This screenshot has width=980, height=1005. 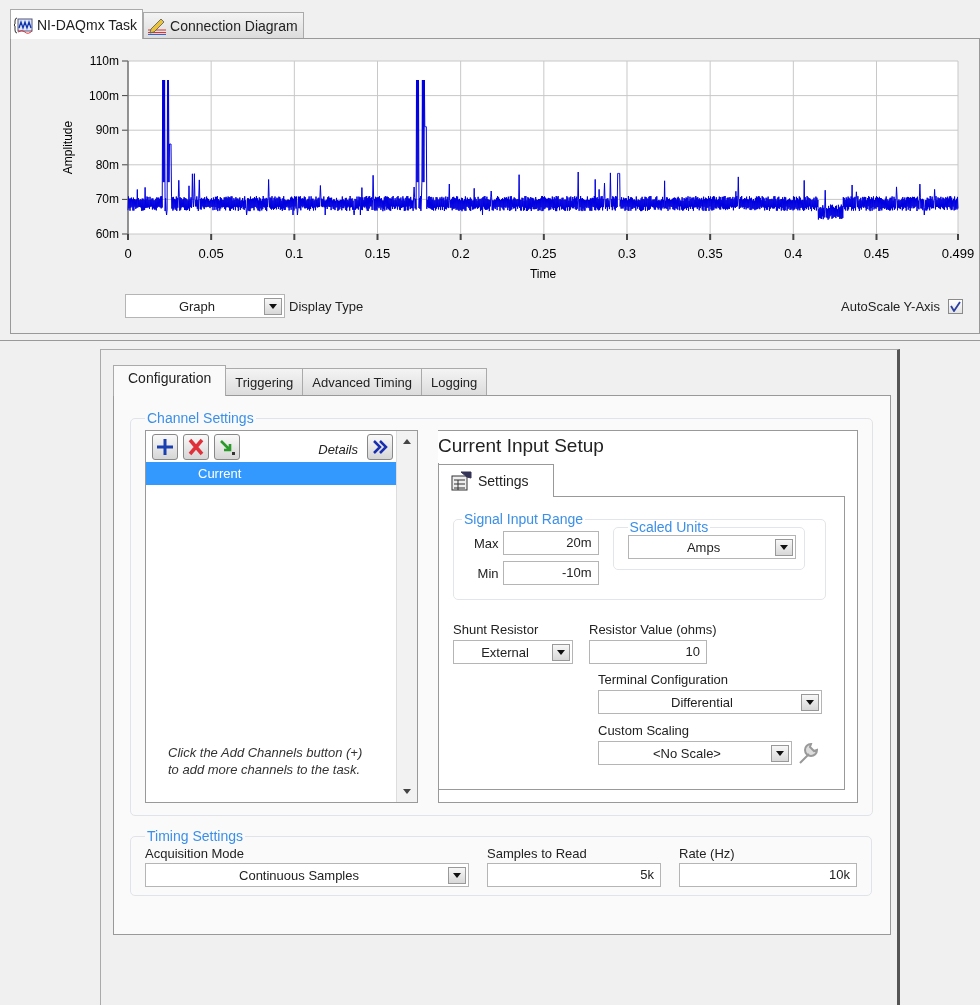 What do you see at coordinates (294, 253) in the screenshot?
I see `tick-label: 0.1` at bounding box center [294, 253].